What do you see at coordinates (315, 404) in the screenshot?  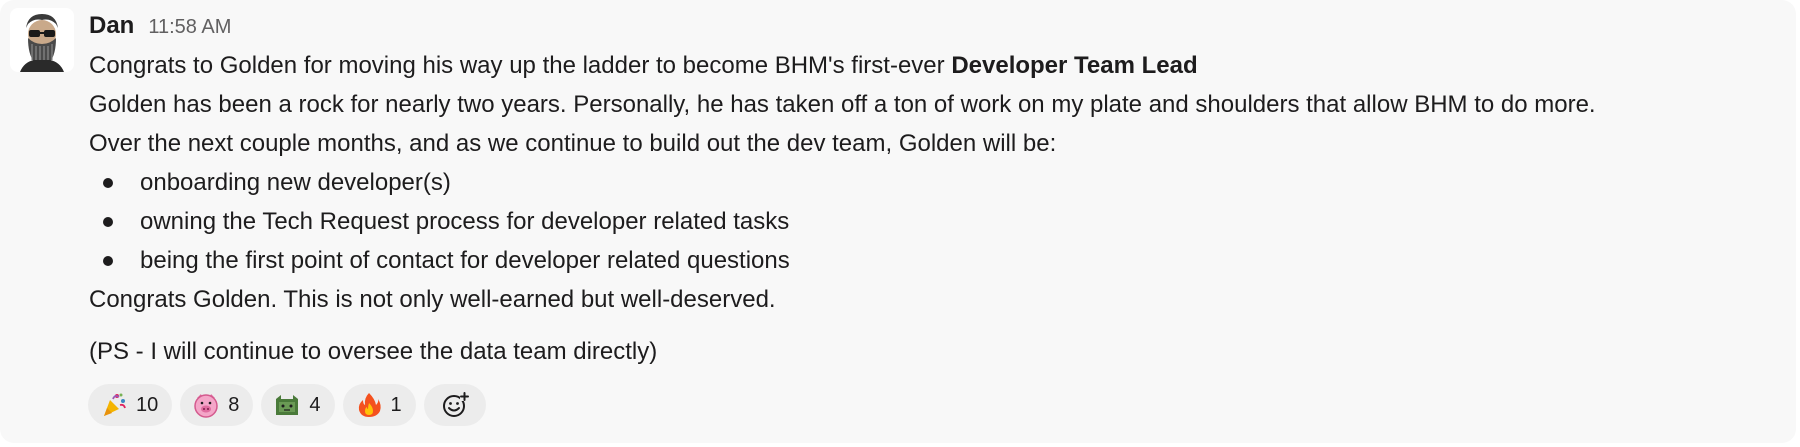 I see `reaction-count: 4` at bounding box center [315, 404].